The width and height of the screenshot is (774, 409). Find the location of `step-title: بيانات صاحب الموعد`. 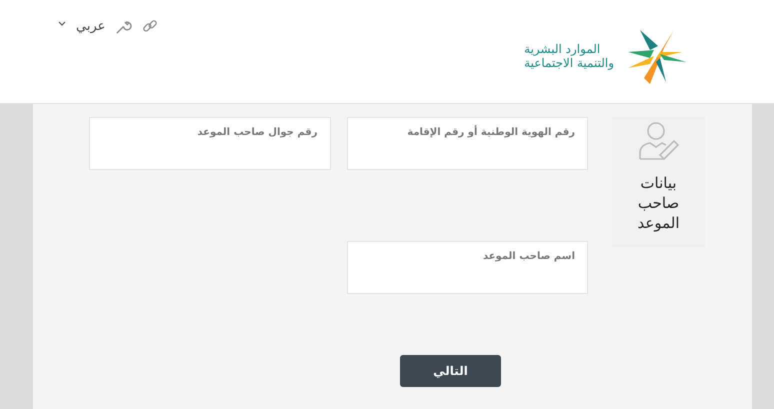

step-title: بيانات صاحب الموعد is located at coordinates (658, 203).